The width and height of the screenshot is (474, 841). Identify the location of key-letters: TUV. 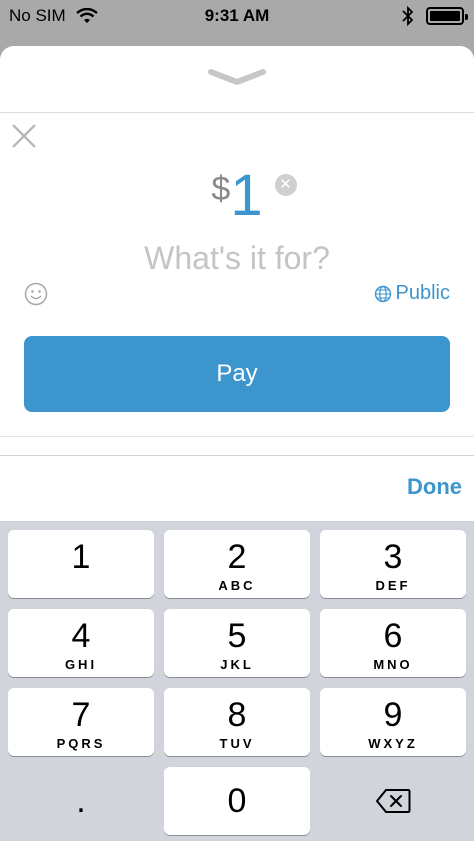
(237, 743).